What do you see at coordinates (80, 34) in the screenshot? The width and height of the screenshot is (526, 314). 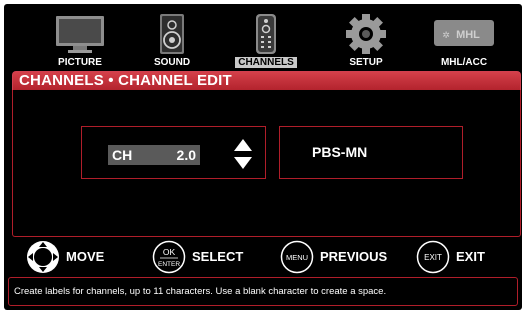 I see `tv-monitor-icon` at bounding box center [80, 34].